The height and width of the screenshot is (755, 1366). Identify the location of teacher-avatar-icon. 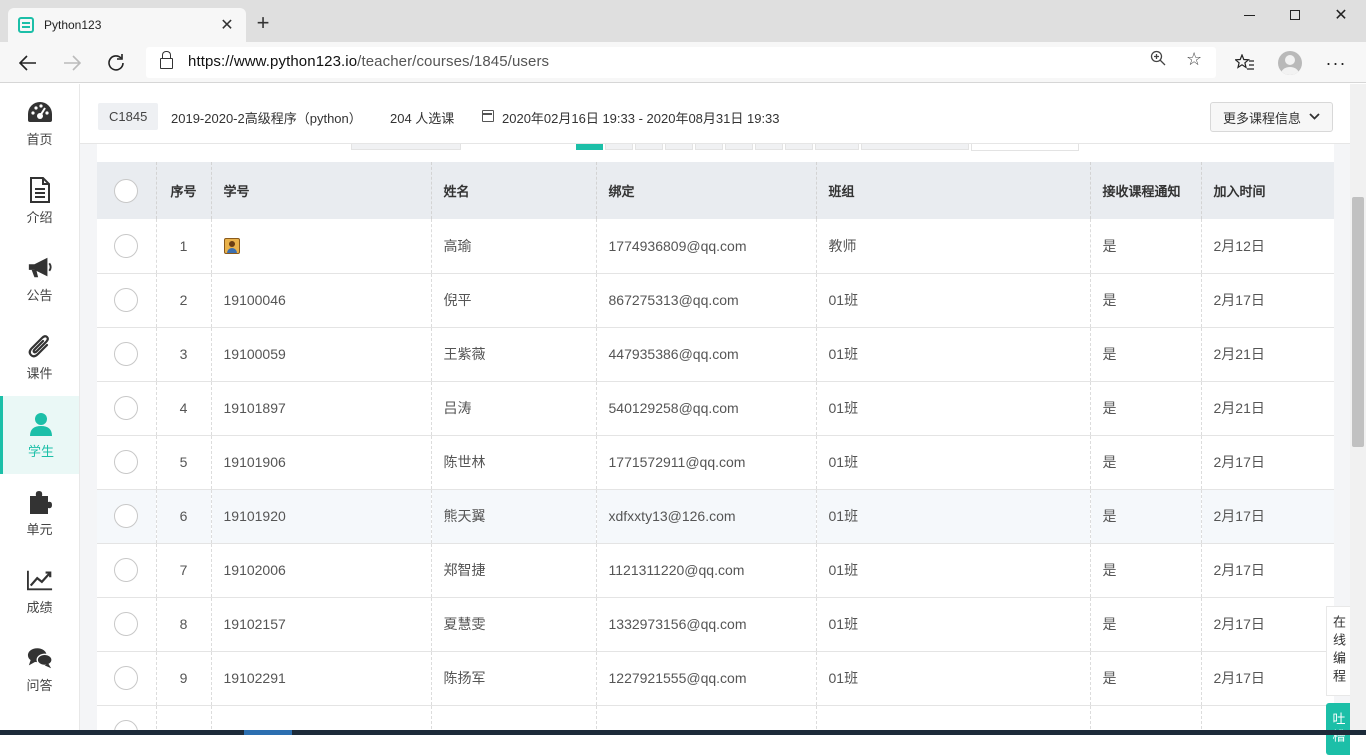
(231, 246).